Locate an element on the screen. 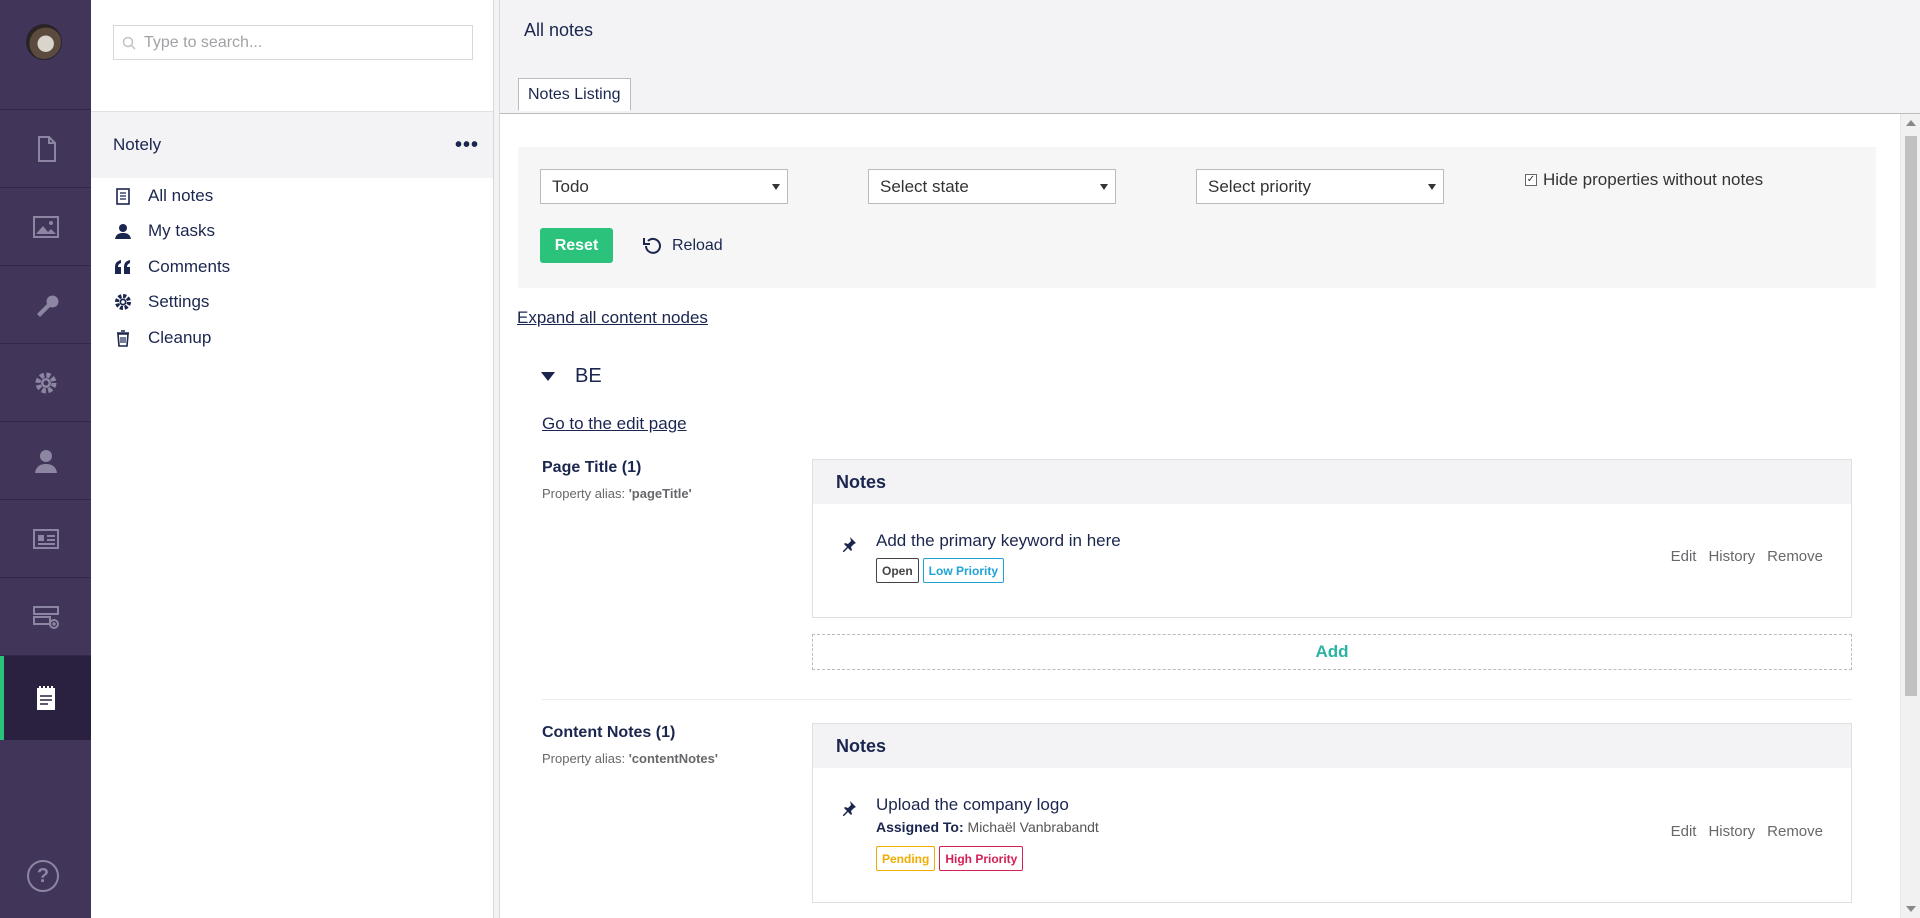 The image size is (1920, 918). search-icon is located at coordinates (129, 43).